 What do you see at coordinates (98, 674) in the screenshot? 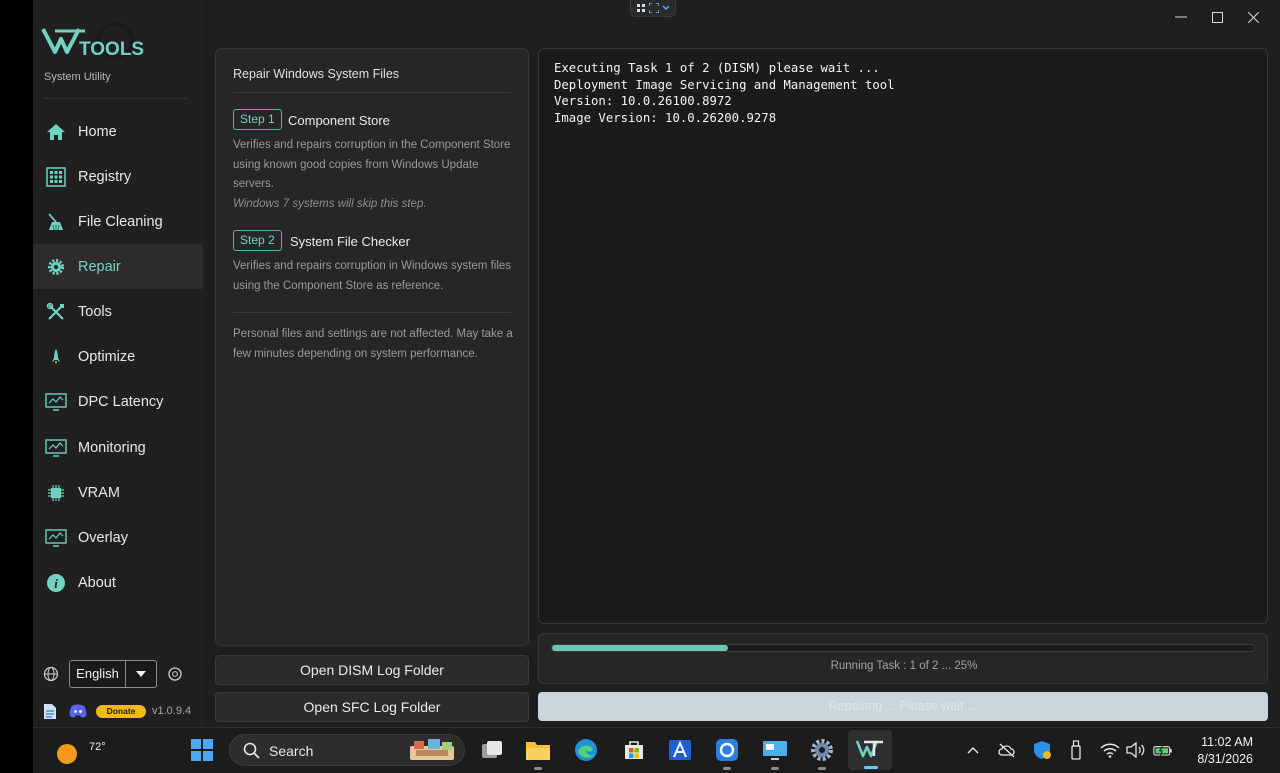
I see `language-value: English` at bounding box center [98, 674].